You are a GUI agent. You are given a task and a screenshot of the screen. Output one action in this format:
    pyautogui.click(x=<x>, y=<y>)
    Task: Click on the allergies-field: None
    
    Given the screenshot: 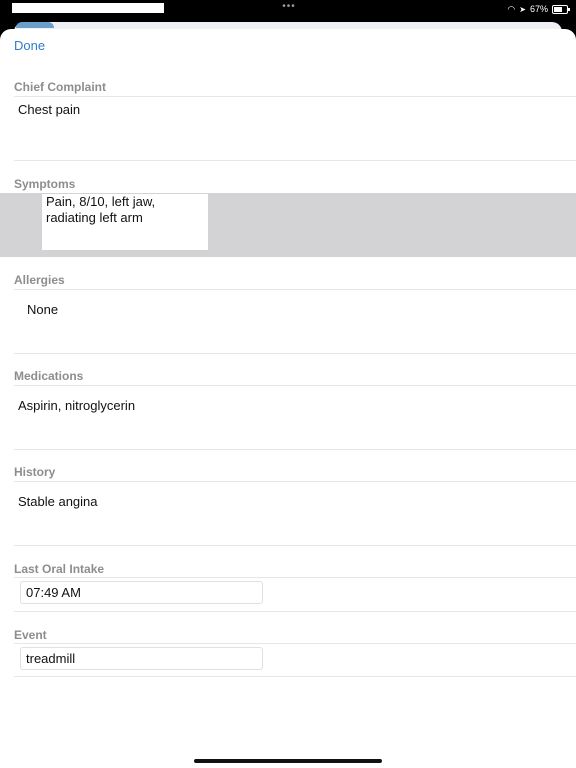 What is the action you would take?
    pyautogui.click(x=42, y=310)
    